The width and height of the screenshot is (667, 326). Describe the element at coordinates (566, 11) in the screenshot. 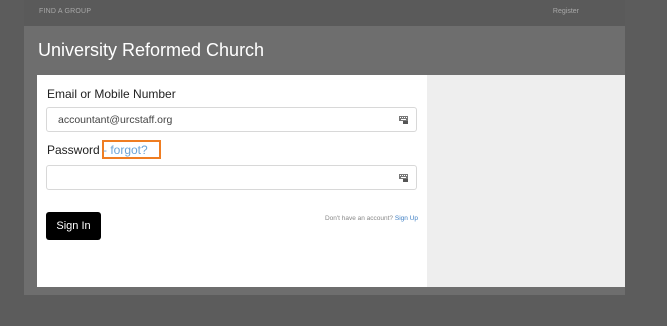

I see `register-link: Register` at that location.